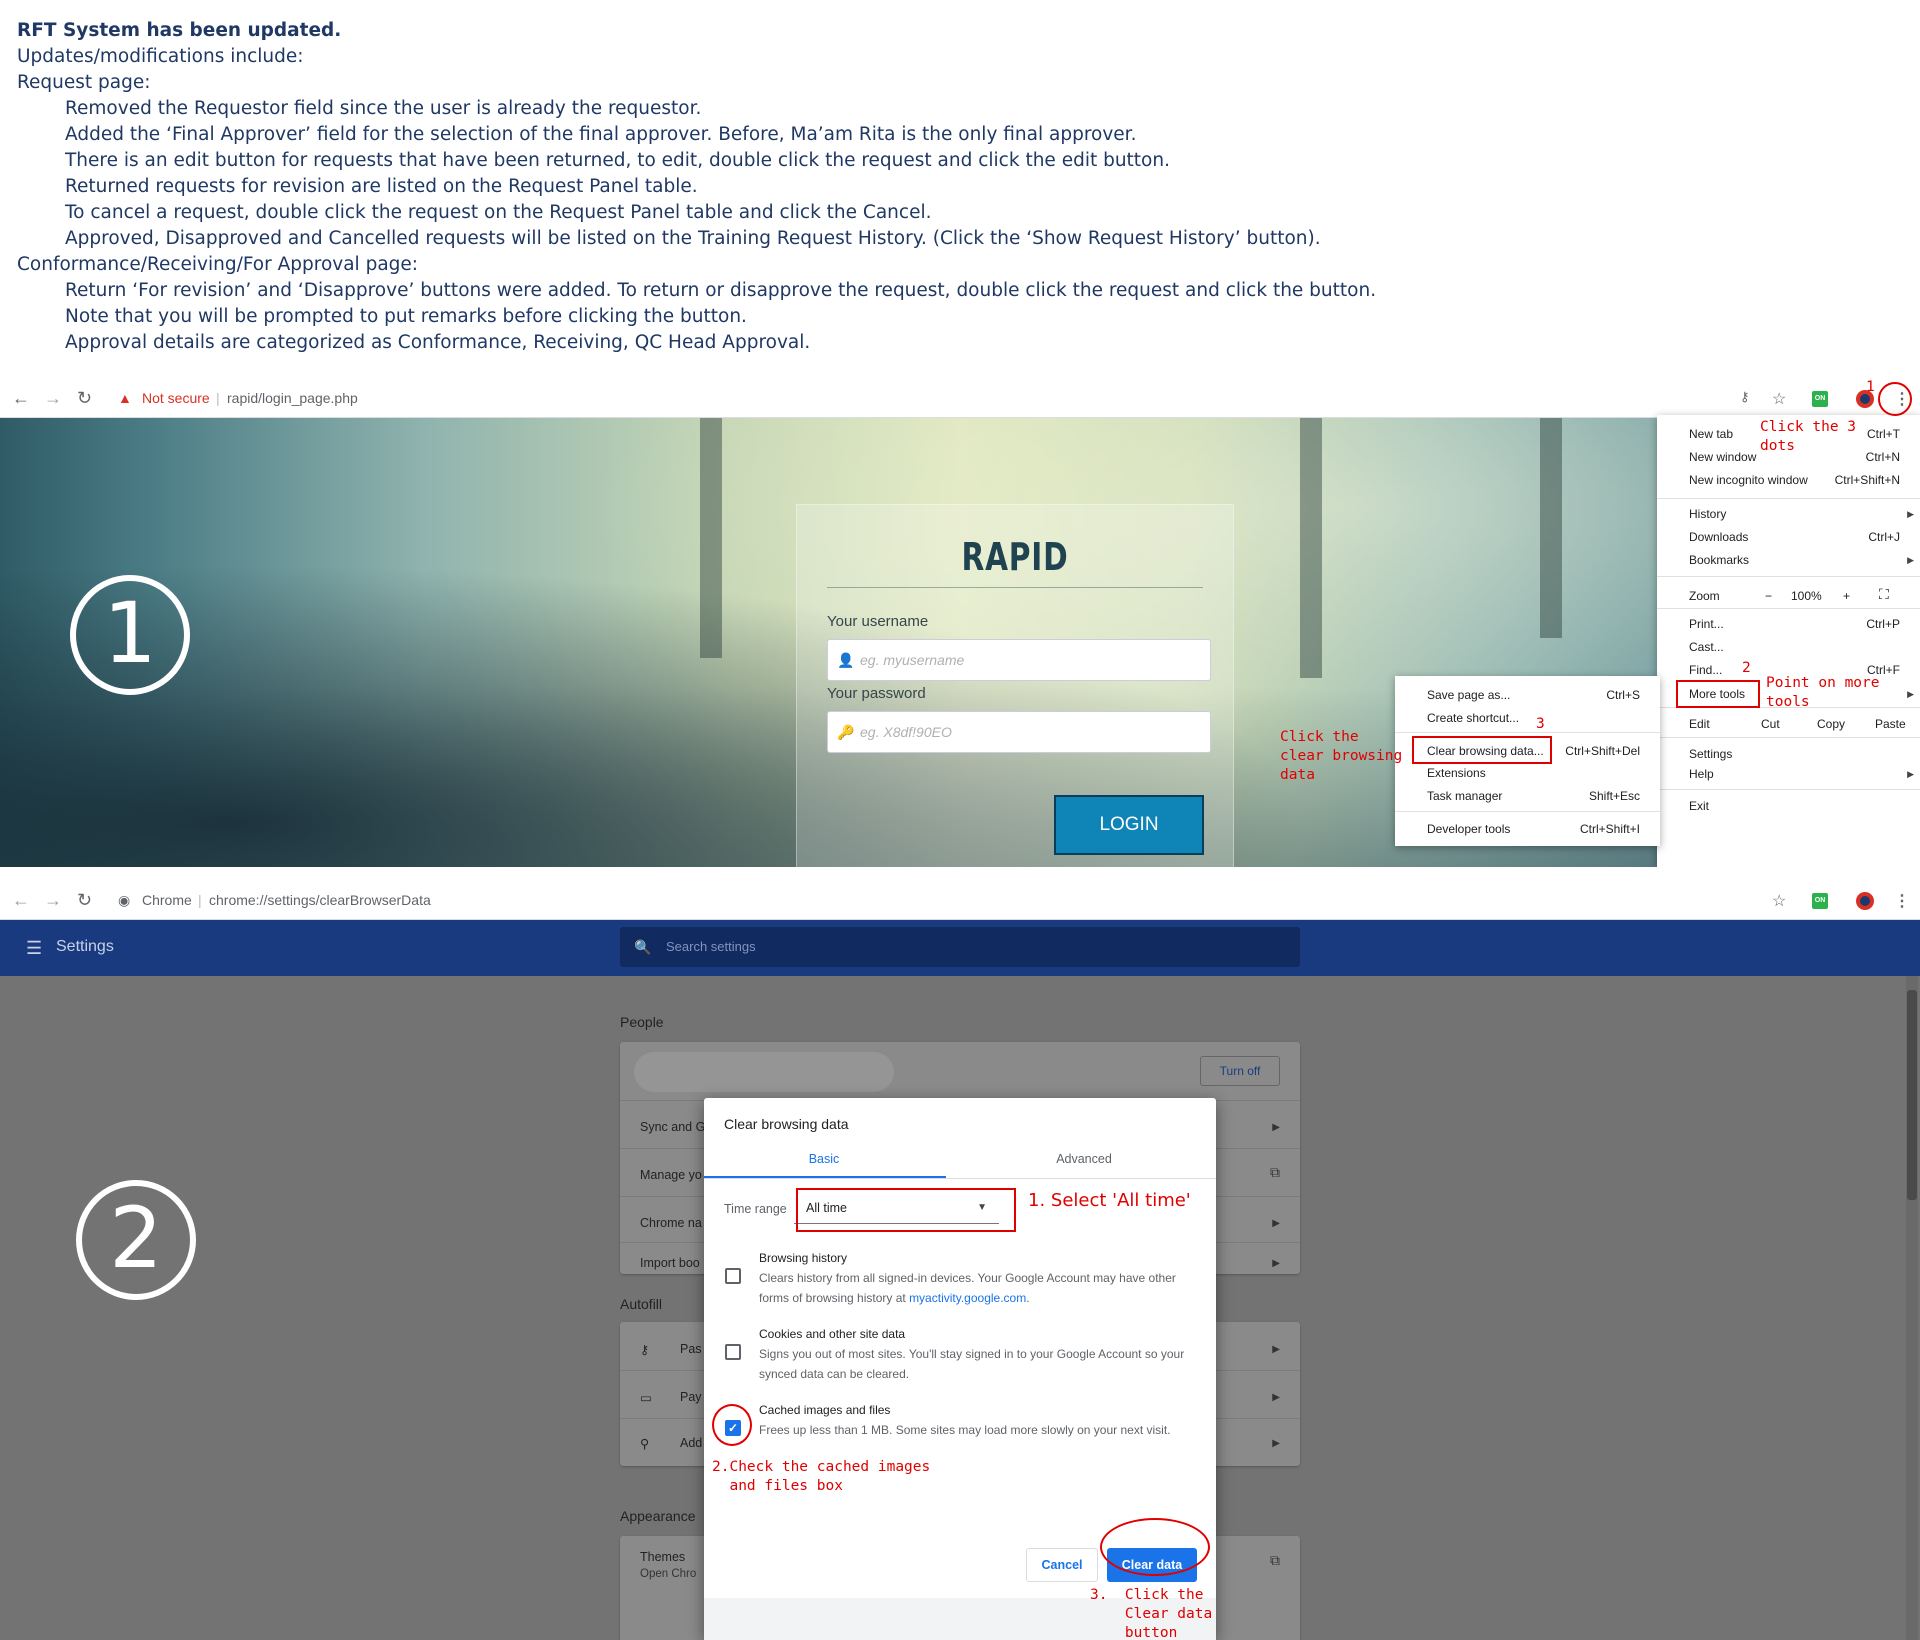 Image resolution: width=1920 pixels, height=1640 pixels. What do you see at coordinates (125, 398) in the screenshot?
I see `warning-icon: ▲` at bounding box center [125, 398].